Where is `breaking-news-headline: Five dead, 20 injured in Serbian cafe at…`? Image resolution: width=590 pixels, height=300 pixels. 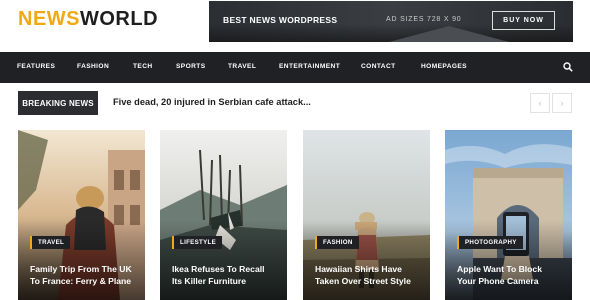
breaking-news-headline: Five dead, 20 injured in Serbian cafe at… is located at coordinates (212, 102).